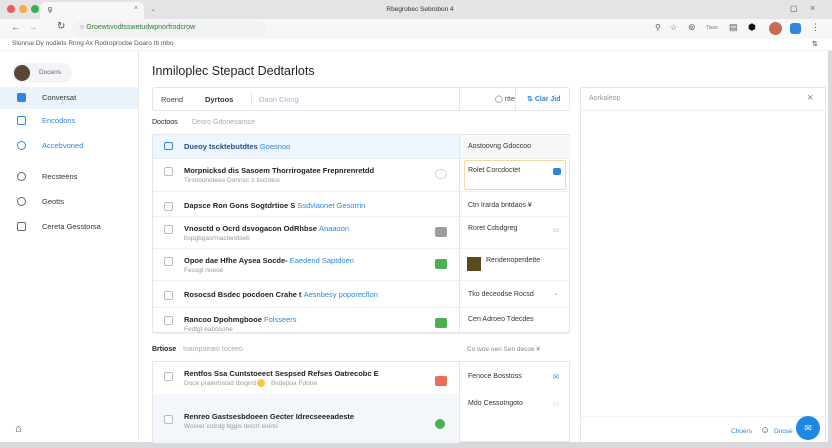 The height and width of the screenshot is (448, 832). What do you see at coordinates (692, 27) in the screenshot?
I see `extension-icon: ⊚` at bounding box center [692, 27].